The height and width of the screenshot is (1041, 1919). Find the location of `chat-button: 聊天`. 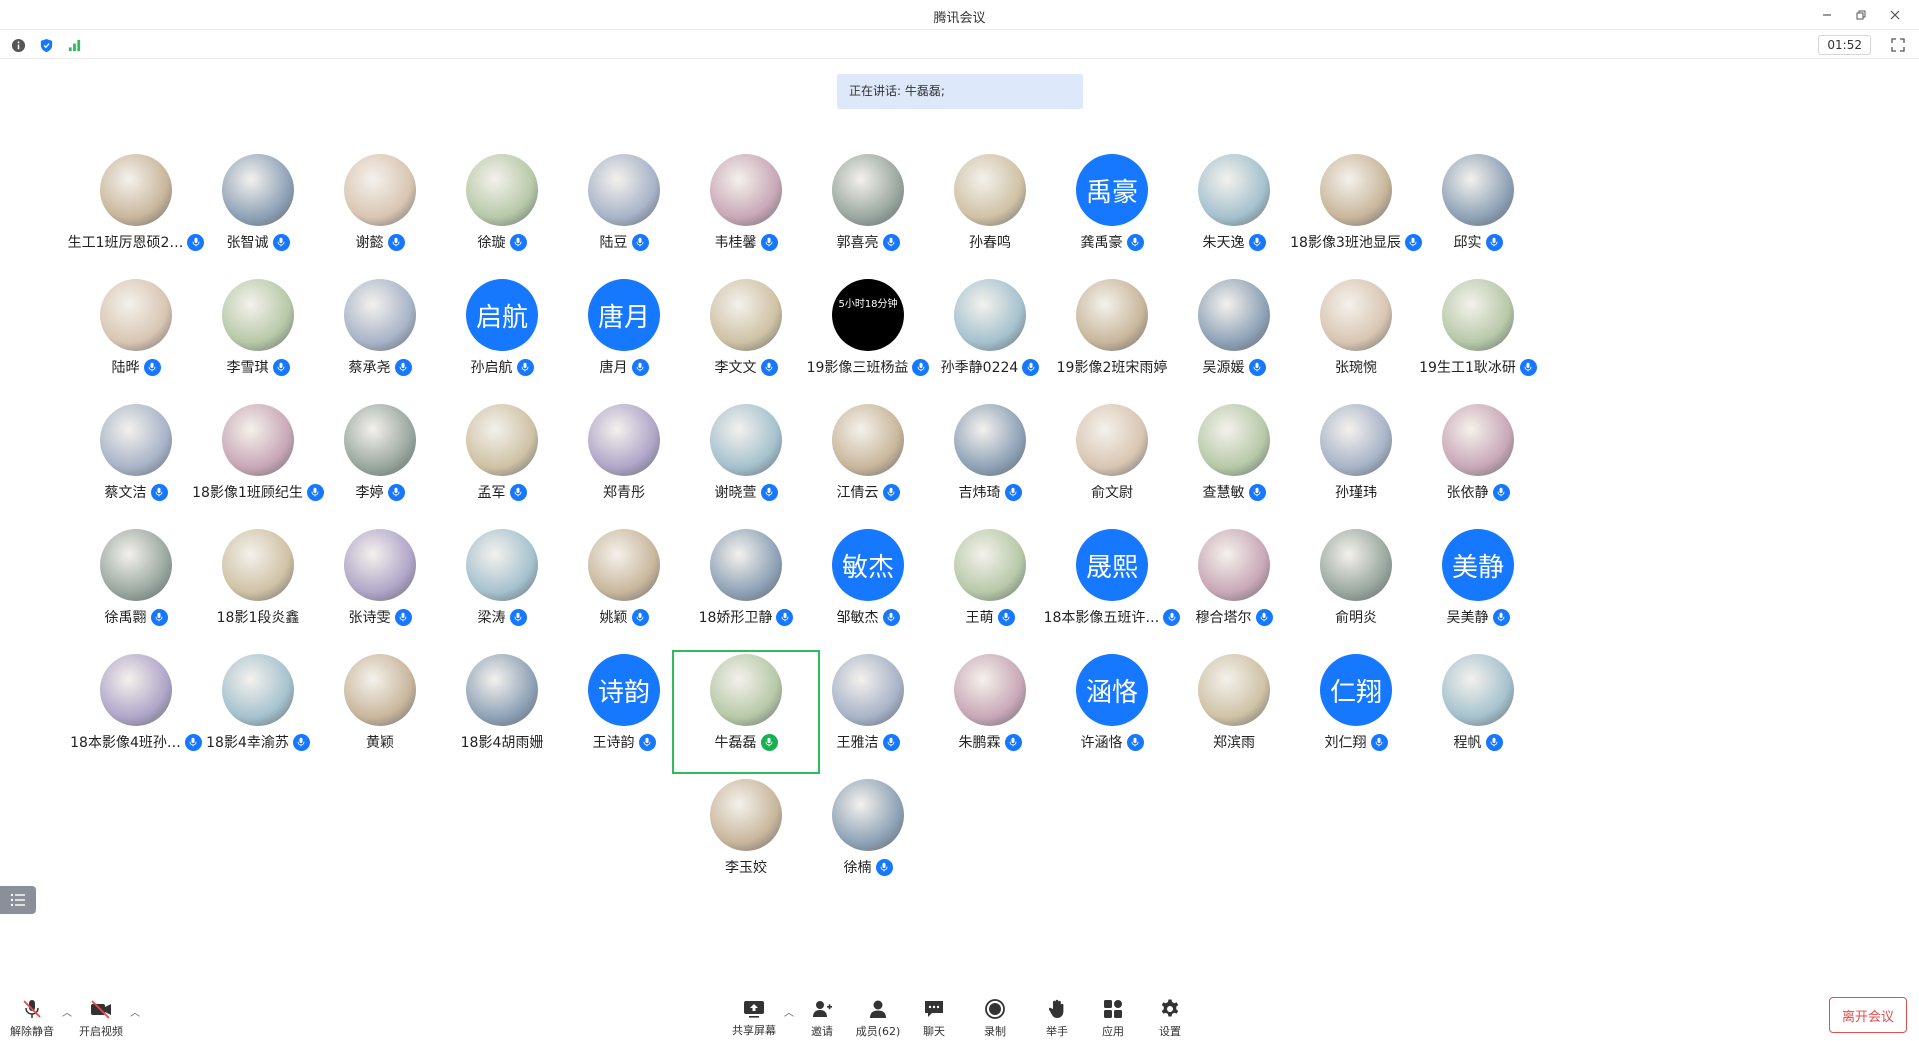

chat-button: 聊天 is located at coordinates (934, 1018).